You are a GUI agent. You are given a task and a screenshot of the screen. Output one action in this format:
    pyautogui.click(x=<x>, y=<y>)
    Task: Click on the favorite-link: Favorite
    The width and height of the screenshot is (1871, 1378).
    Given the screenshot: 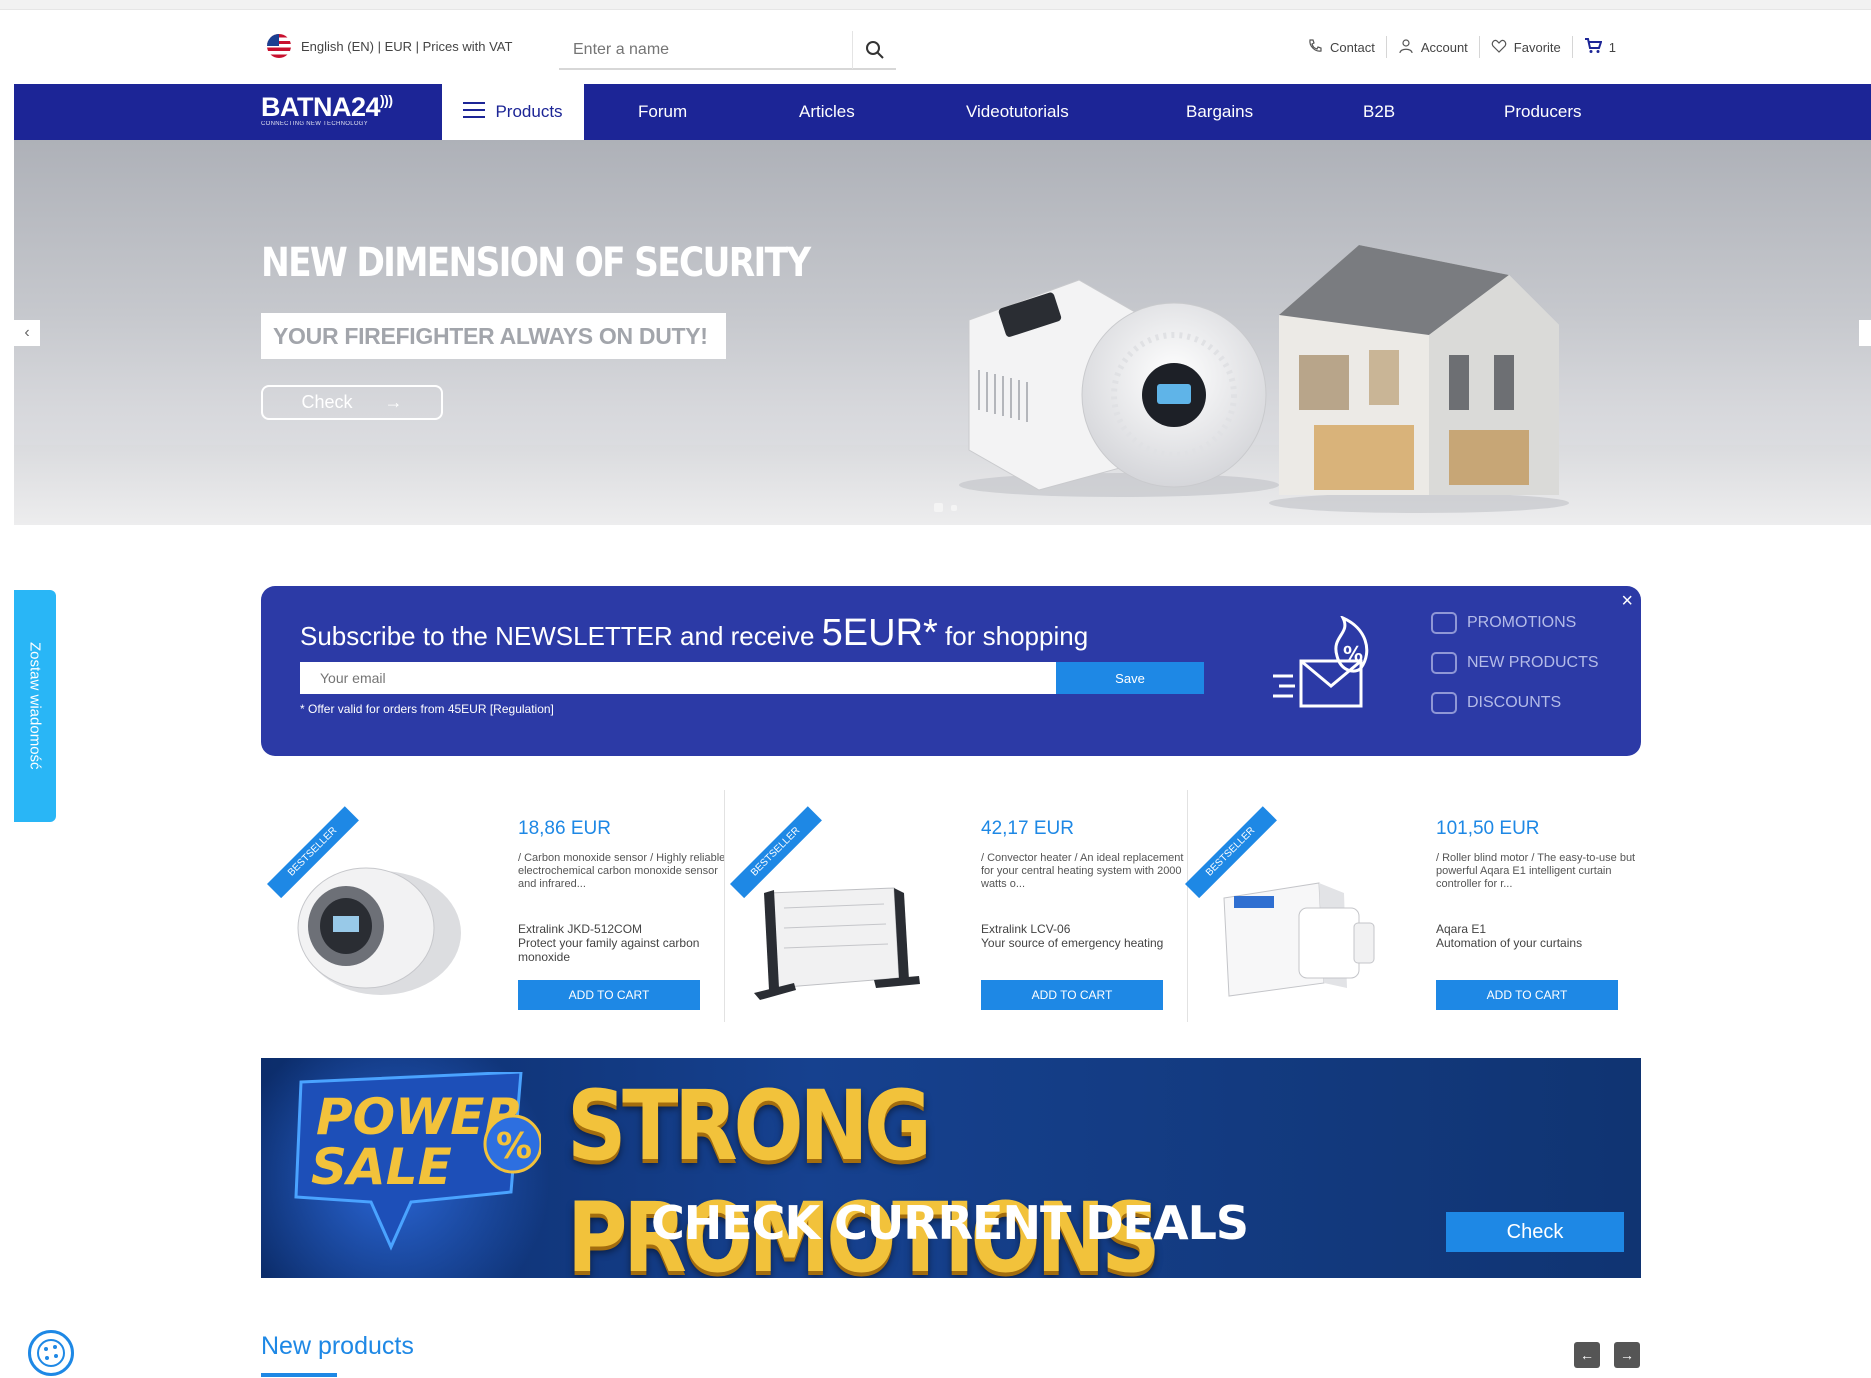 What is the action you would take?
    pyautogui.click(x=1526, y=47)
    